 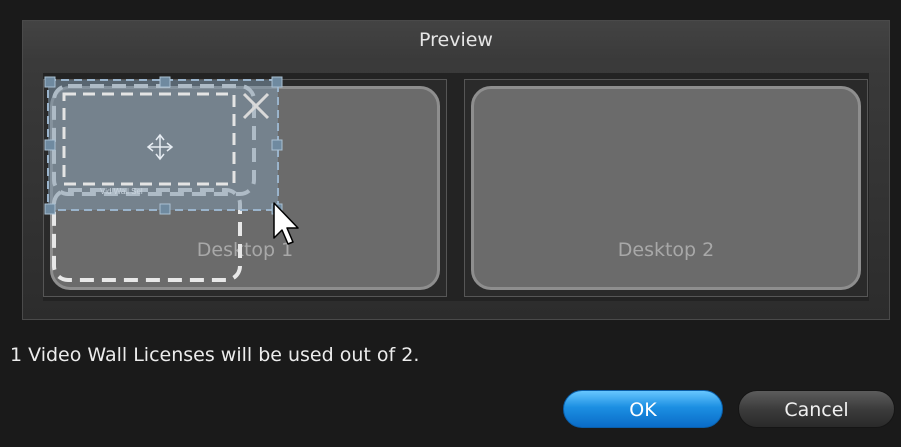 I want to click on desktop-label-2: Desktop 2, so click(x=666, y=250).